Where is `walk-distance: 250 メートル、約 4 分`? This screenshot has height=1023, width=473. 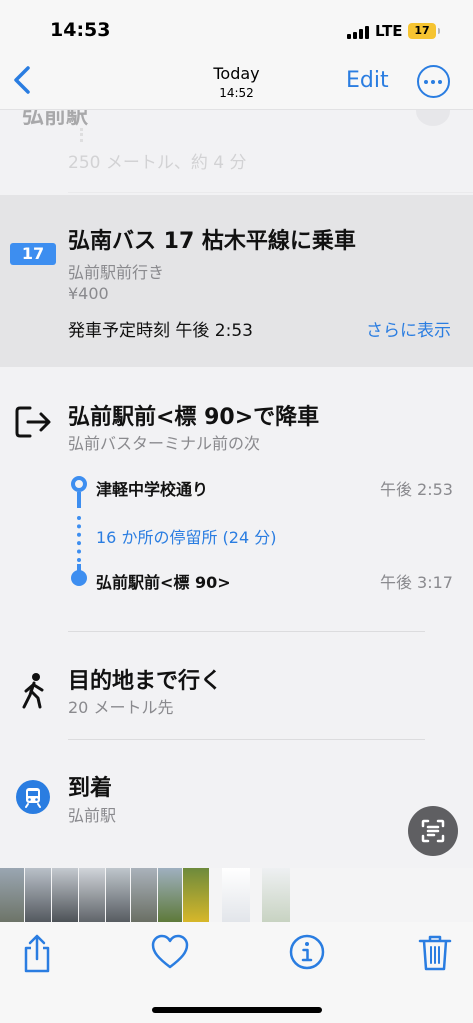
walk-distance: 250 メートル、約 4 分 is located at coordinates (157, 163).